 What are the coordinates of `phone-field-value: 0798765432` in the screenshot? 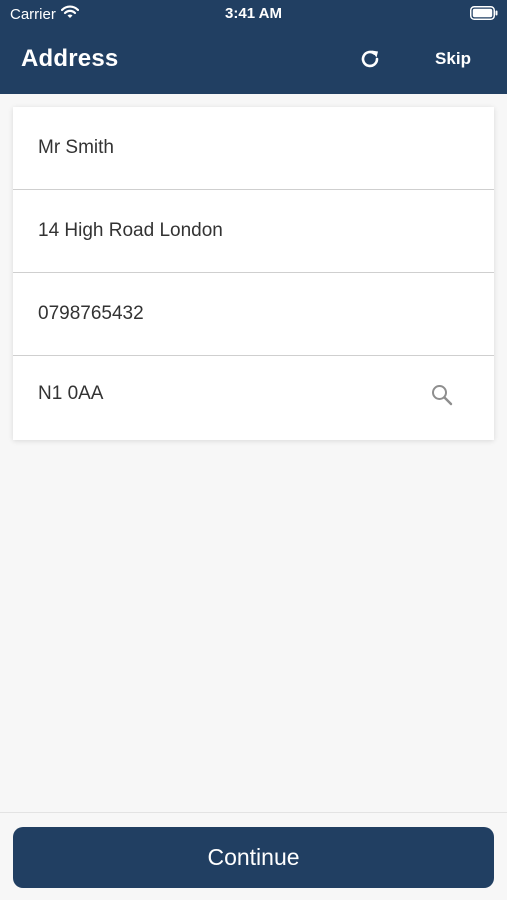 It's located at (91, 313).